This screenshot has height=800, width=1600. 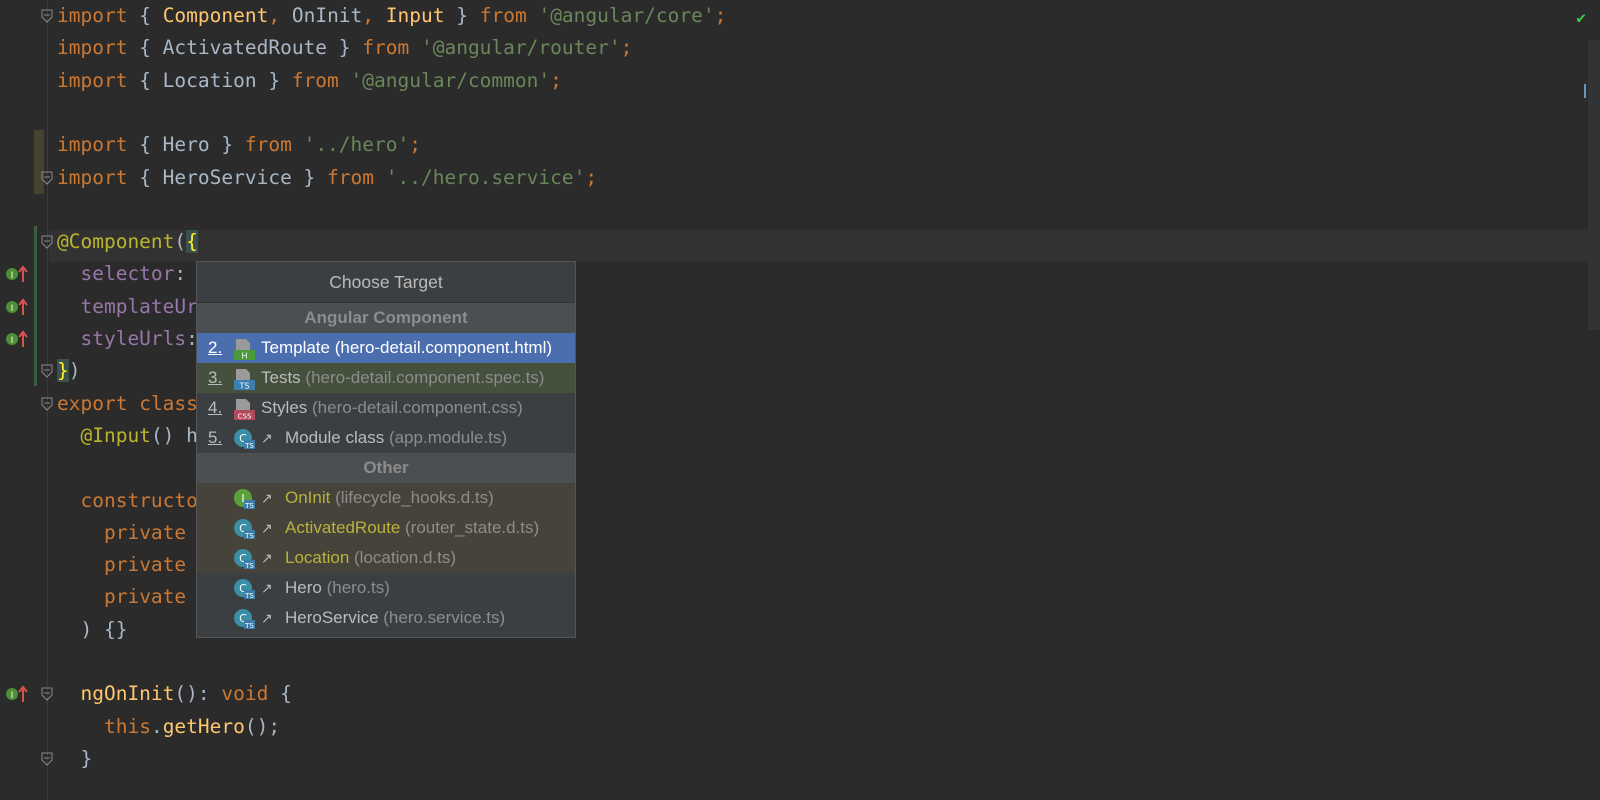 I want to click on code-token: private, so click(x=145, y=532).